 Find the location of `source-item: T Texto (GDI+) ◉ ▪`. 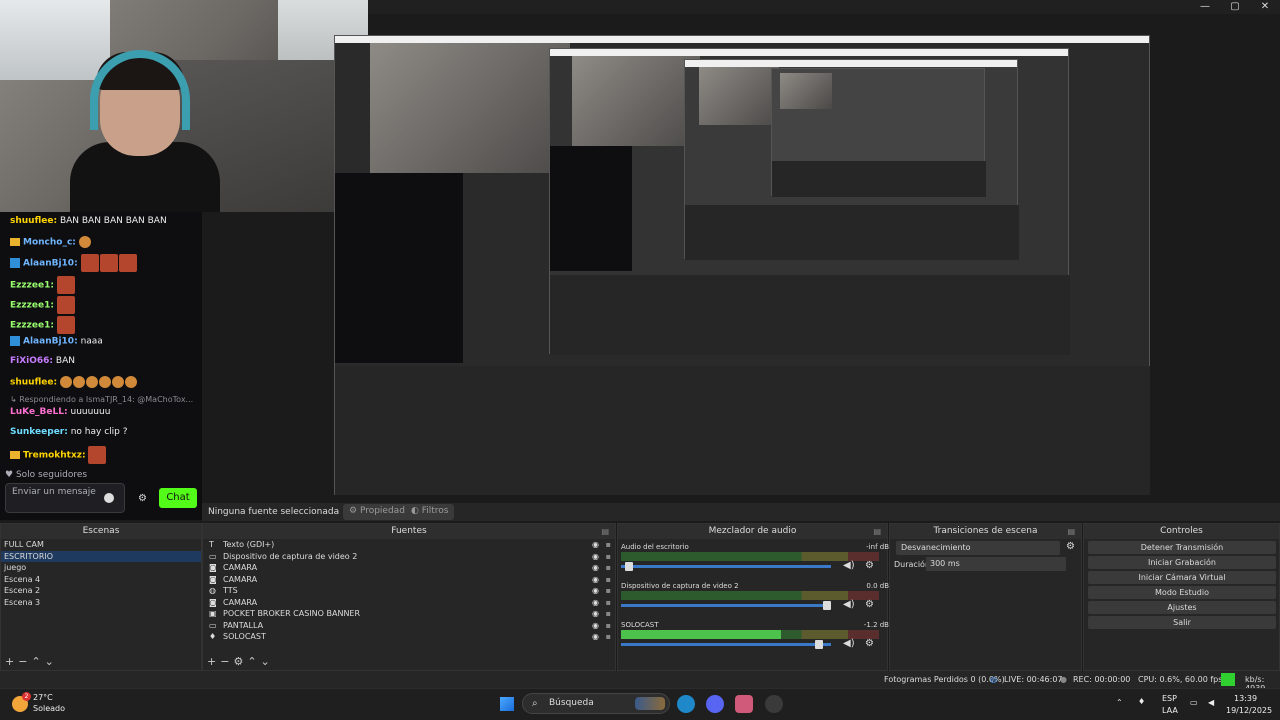

source-item: T Texto (GDI+) ◉ ▪ is located at coordinates (409, 545).